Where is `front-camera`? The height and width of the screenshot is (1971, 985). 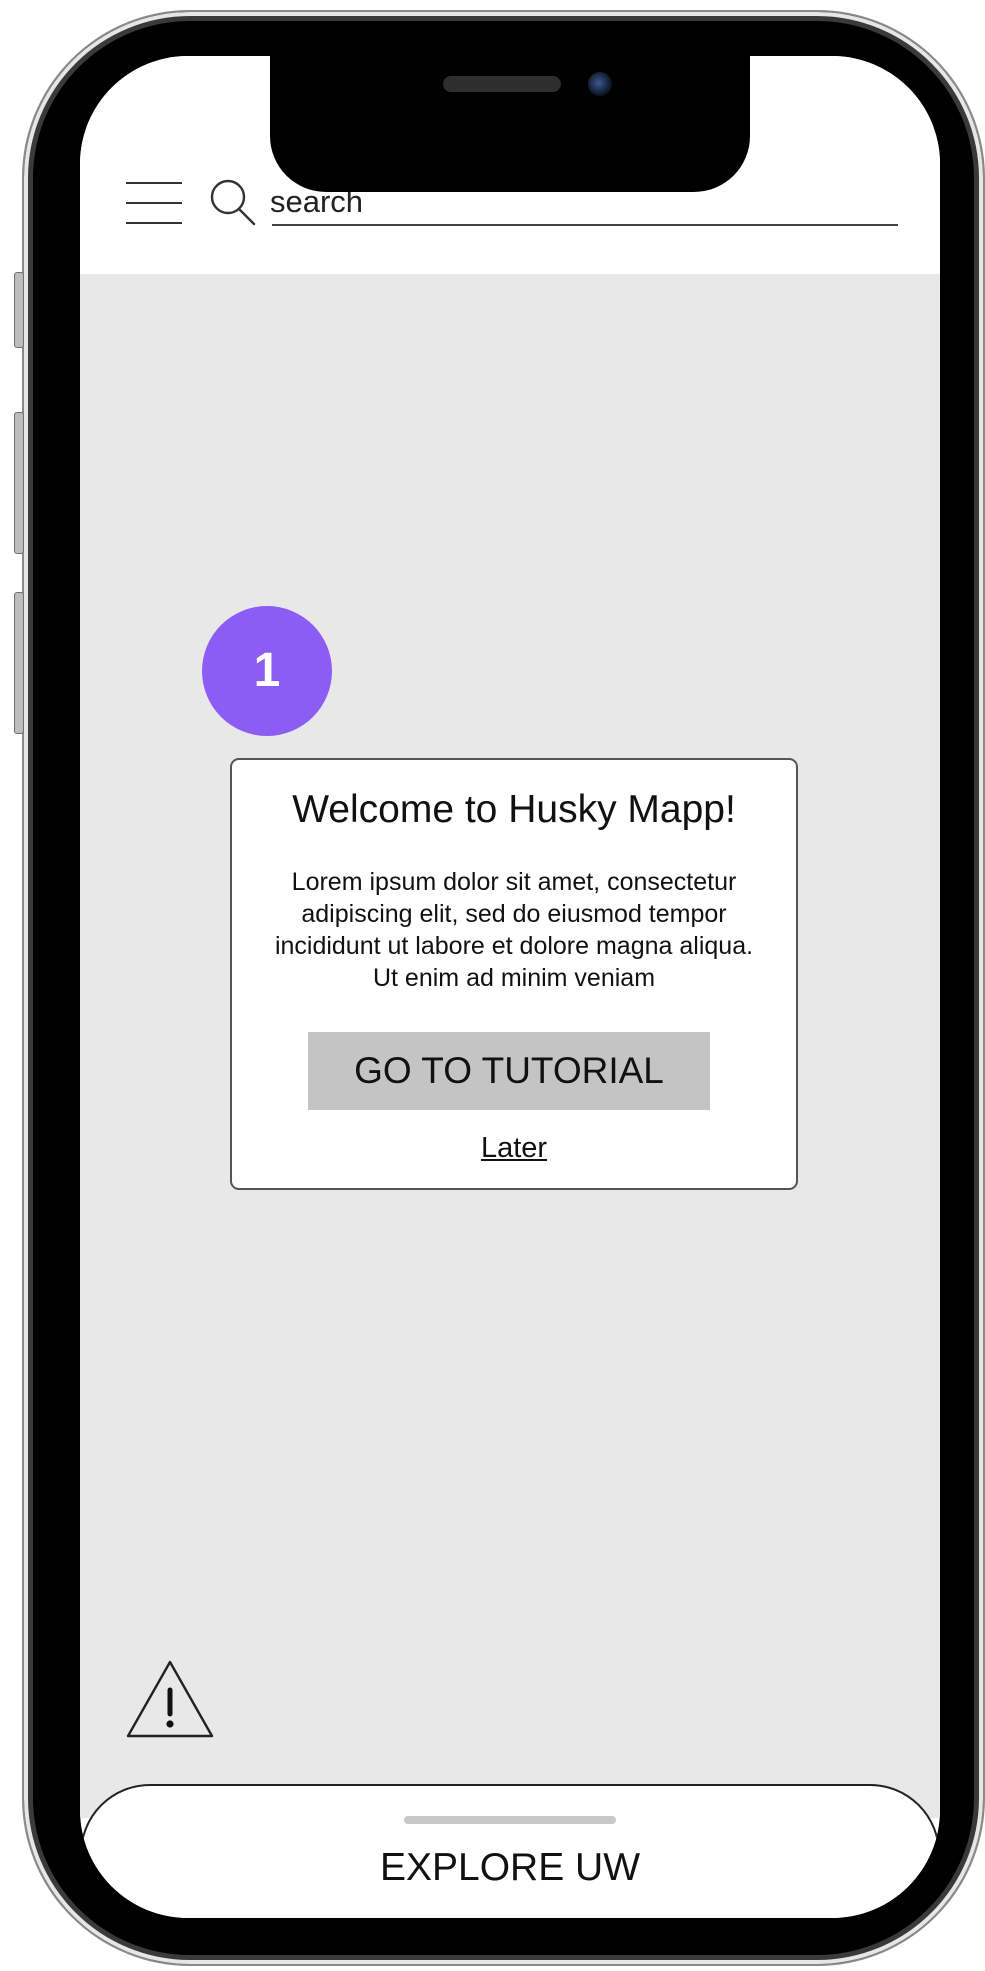
front-camera is located at coordinates (600, 84).